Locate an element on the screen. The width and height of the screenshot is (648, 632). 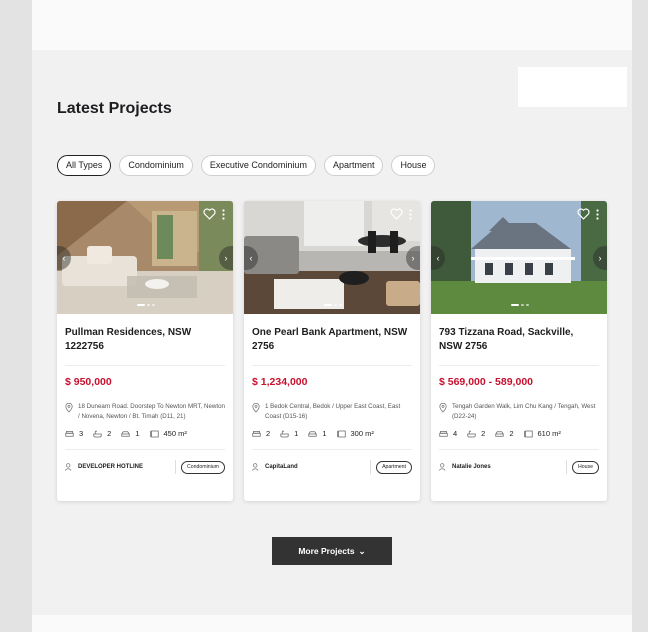
agent-name: DEVELOPER HOTLINE is located at coordinates (111, 467).